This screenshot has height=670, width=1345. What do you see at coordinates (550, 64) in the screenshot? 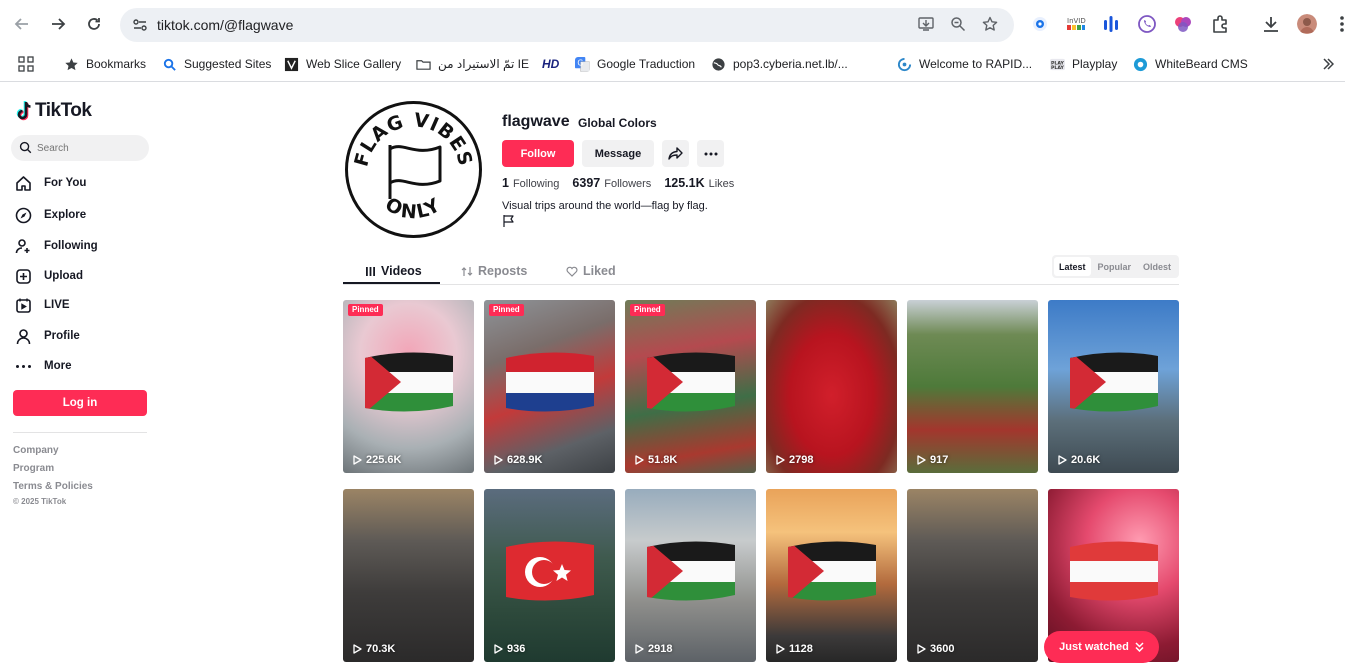
I see `bookmark-hd: HD` at bounding box center [550, 64].